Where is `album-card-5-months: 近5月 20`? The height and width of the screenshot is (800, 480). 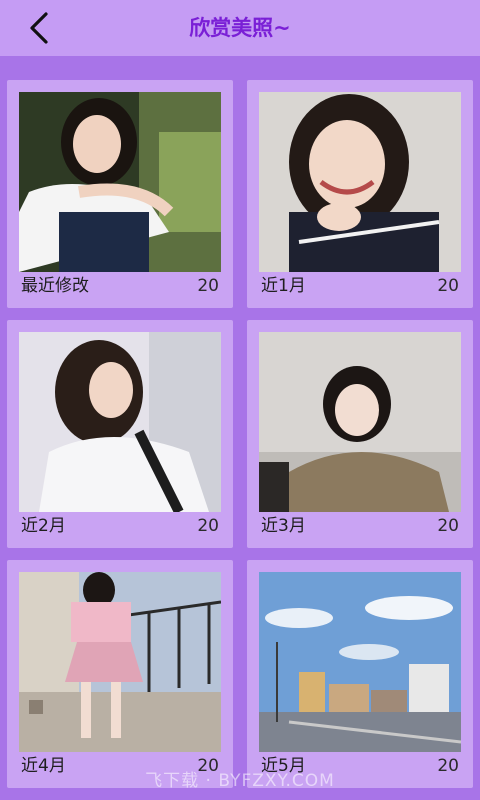 album-card-5-months: 近5月 20 is located at coordinates (360, 674).